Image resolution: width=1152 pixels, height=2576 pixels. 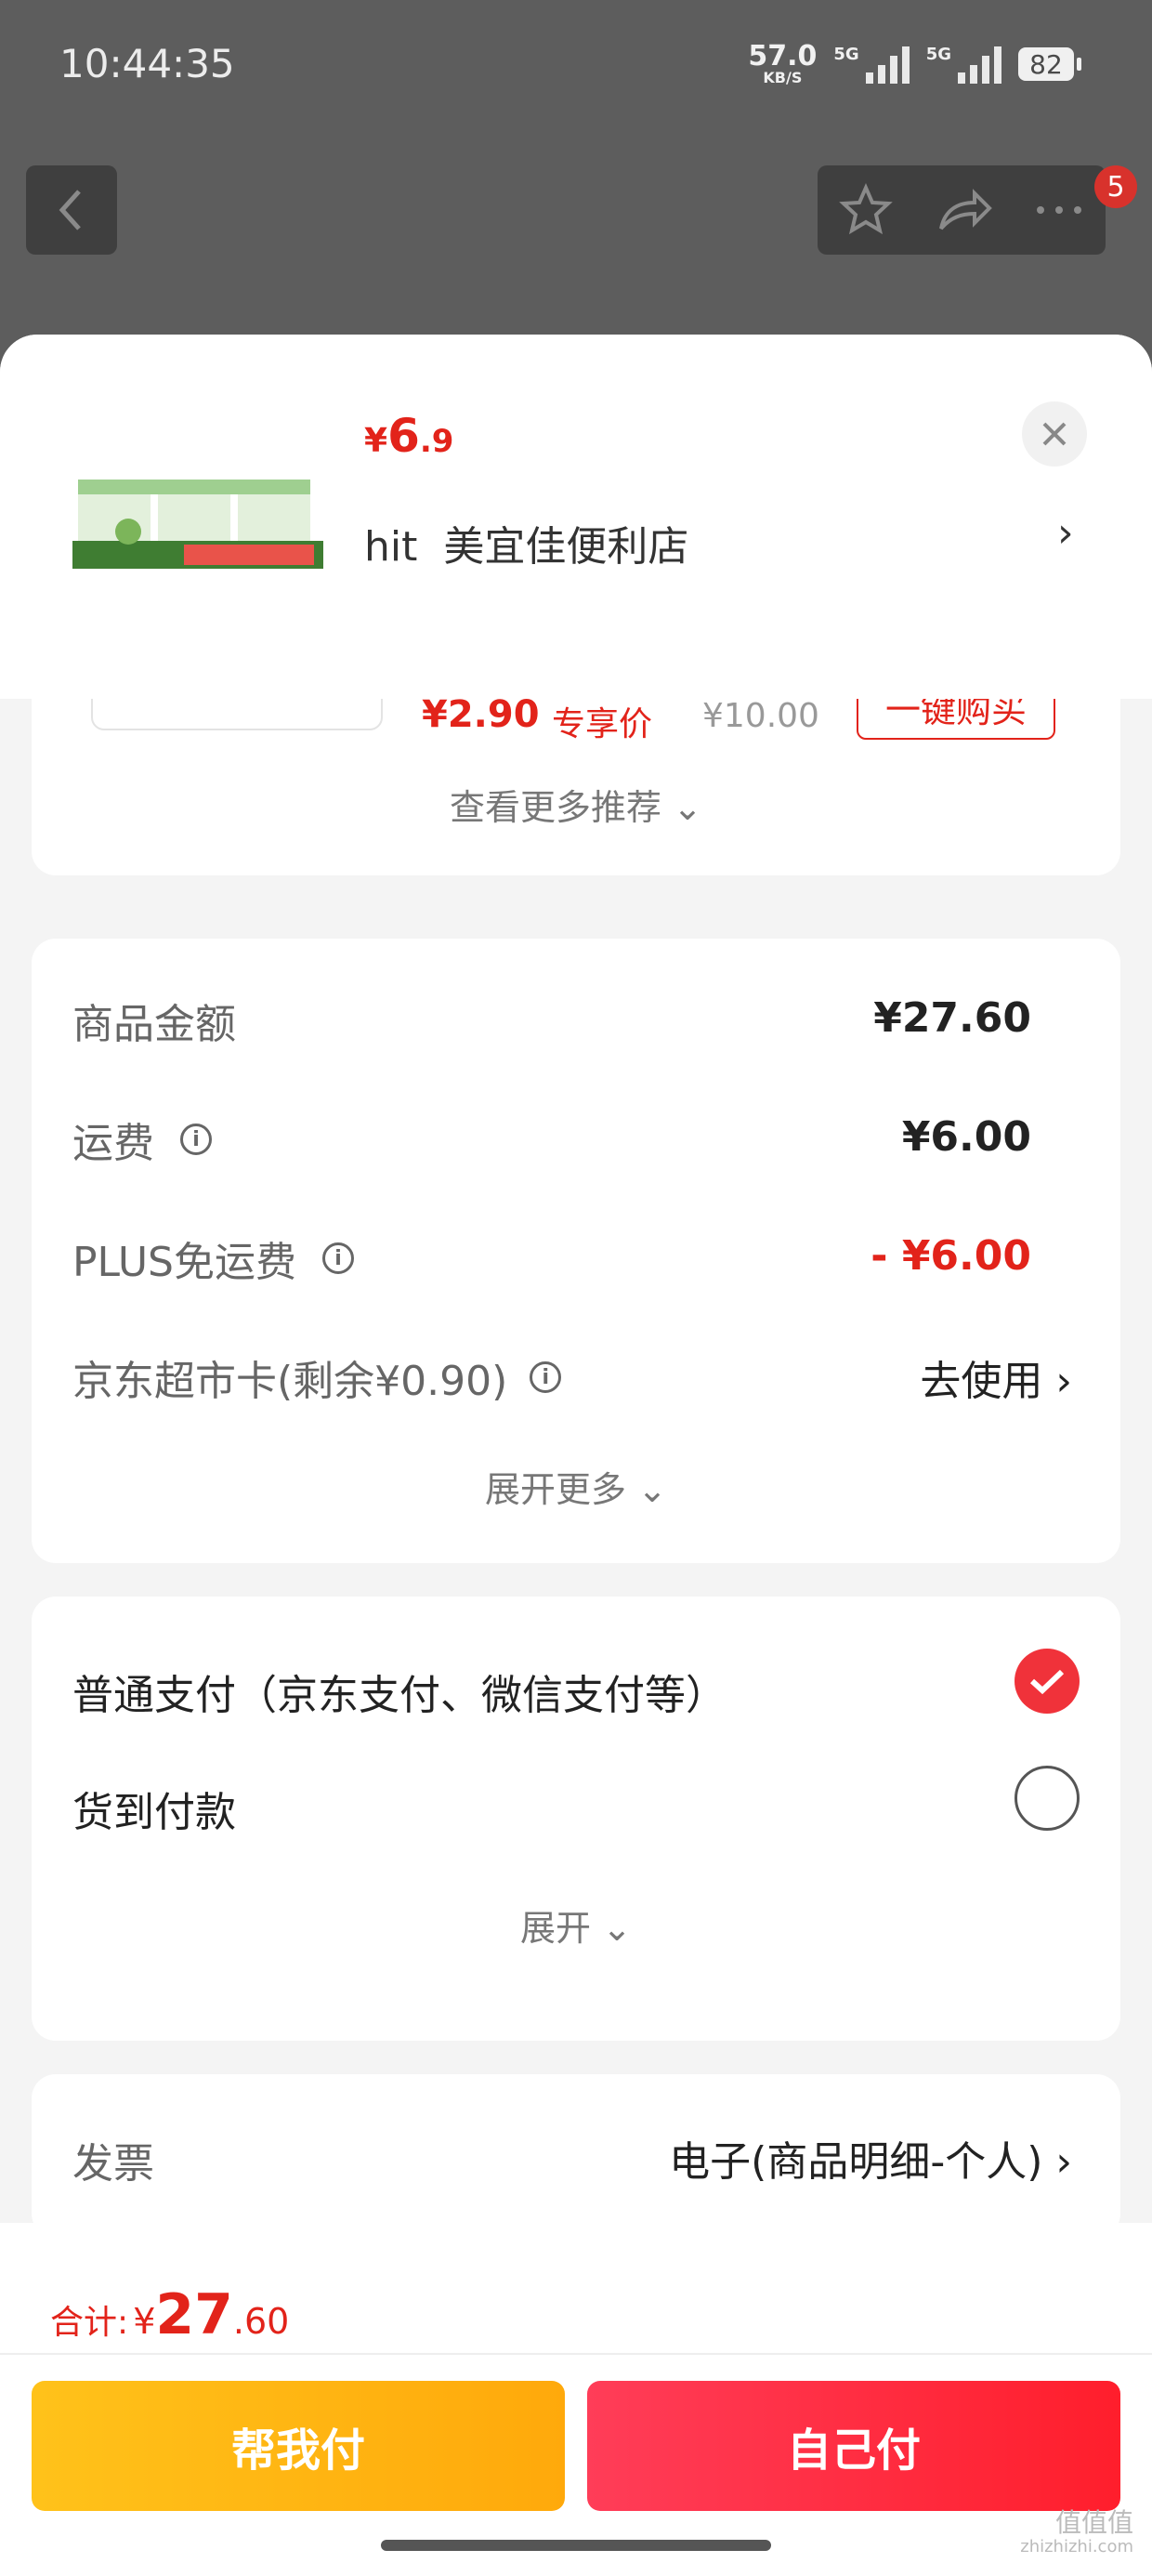 What do you see at coordinates (1049, 64) in the screenshot?
I see `battery-icon: 82` at bounding box center [1049, 64].